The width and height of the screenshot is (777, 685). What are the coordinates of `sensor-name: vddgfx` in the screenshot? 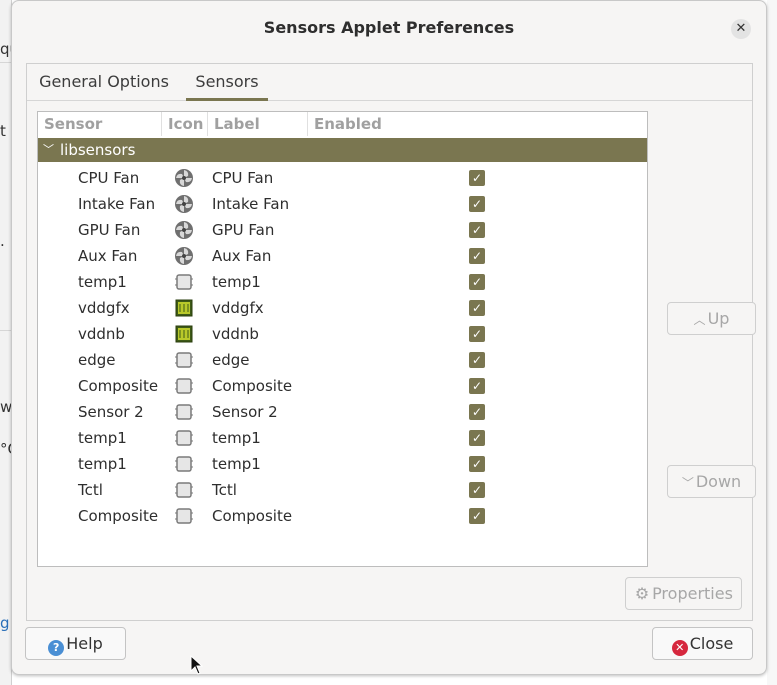 It's located at (104, 308).